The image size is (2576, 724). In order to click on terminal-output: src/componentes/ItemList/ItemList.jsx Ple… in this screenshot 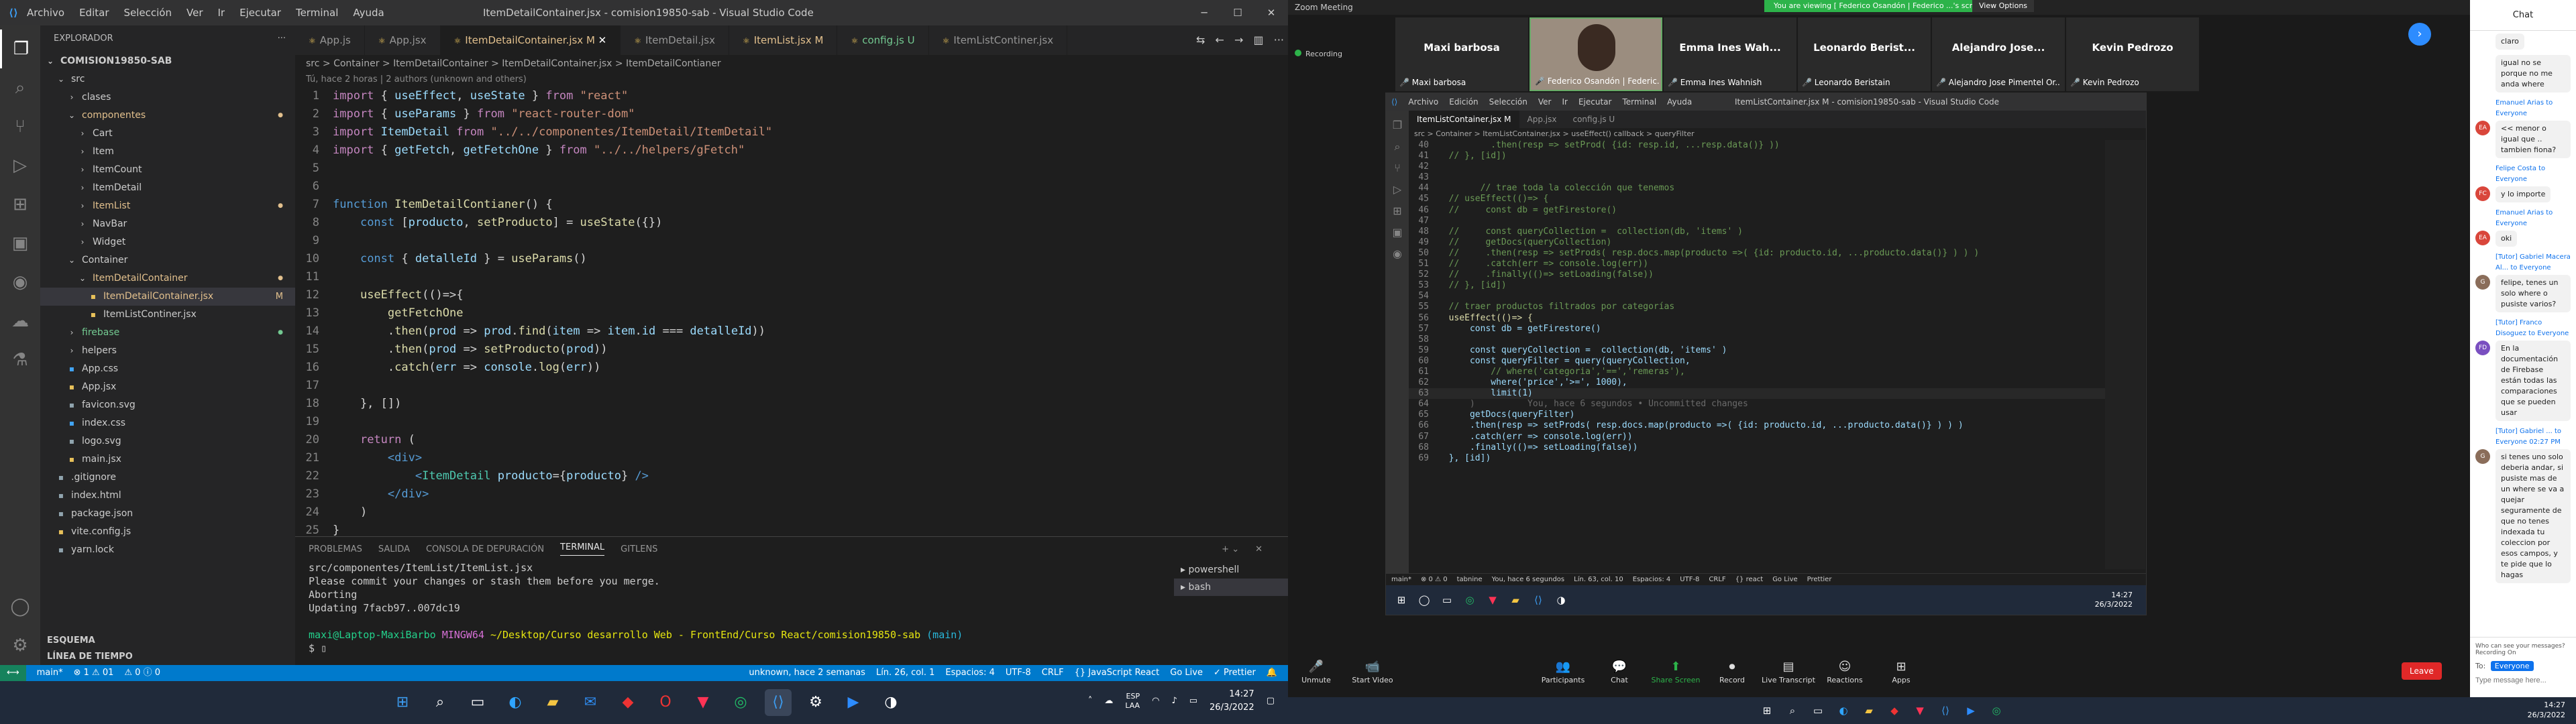, I will do `click(791, 608)`.